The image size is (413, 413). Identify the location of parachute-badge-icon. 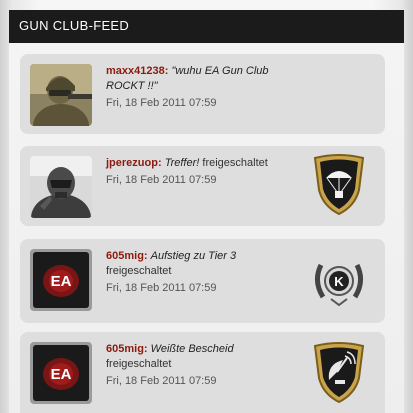
(339, 185).